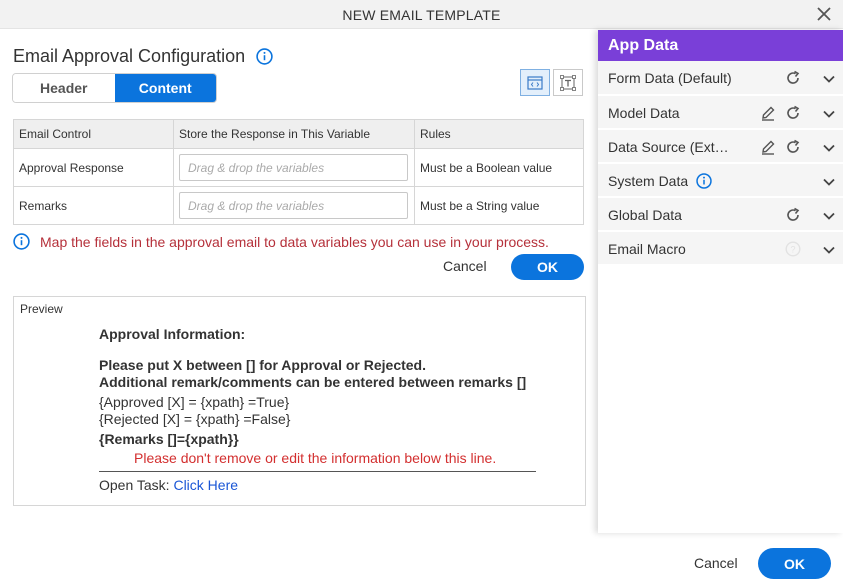  I want to click on close-icon, so click(824, 14).